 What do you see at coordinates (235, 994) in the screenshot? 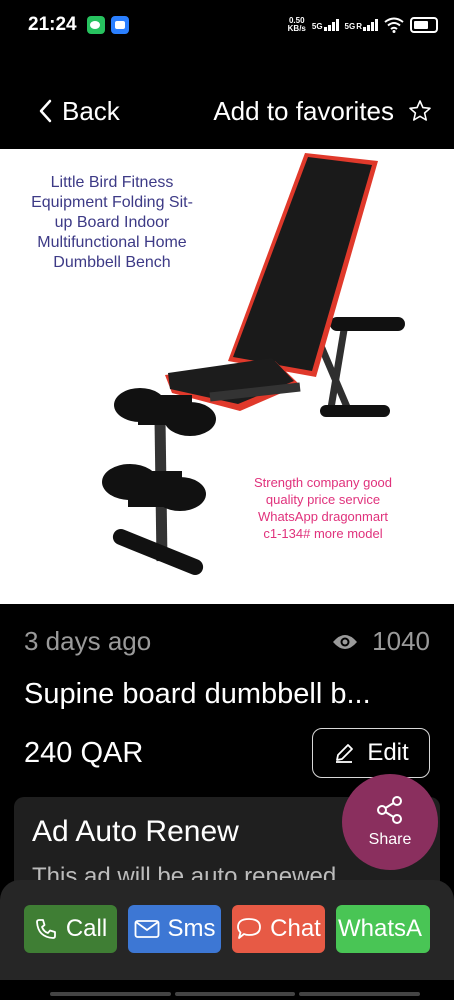
I see `gesture-bar` at bounding box center [235, 994].